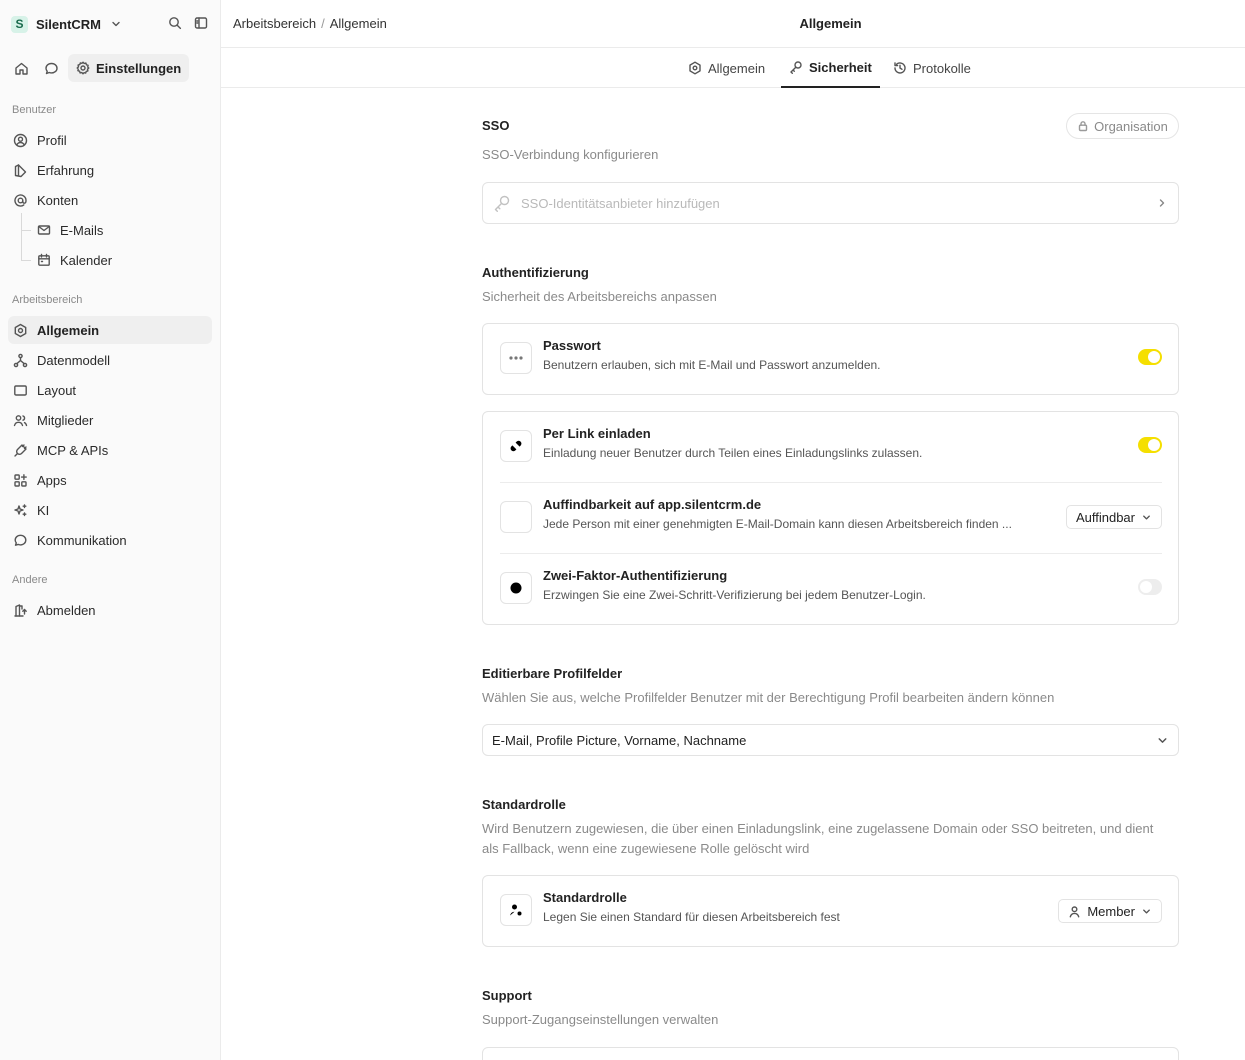 The image size is (1245, 1060). What do you see at coordinates (21, 68) in the screenshot?
I see `home-icon` at bounding box center [21, 68].